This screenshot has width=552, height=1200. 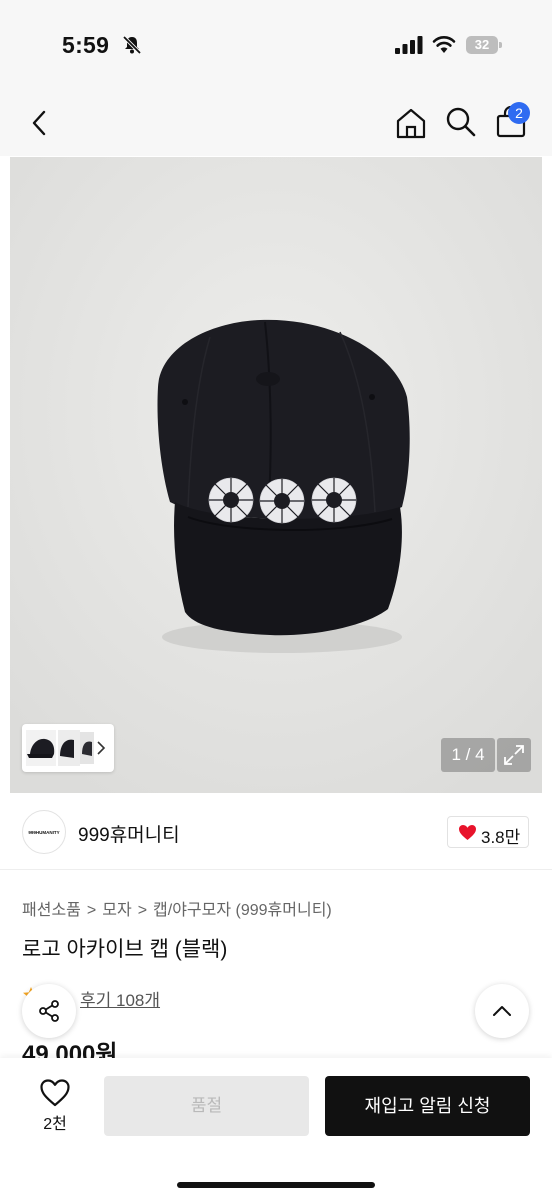 What do you see at coordinates (276, 124) in the screenshot?
I see `top-navigation` at bounding box center [276, 124].